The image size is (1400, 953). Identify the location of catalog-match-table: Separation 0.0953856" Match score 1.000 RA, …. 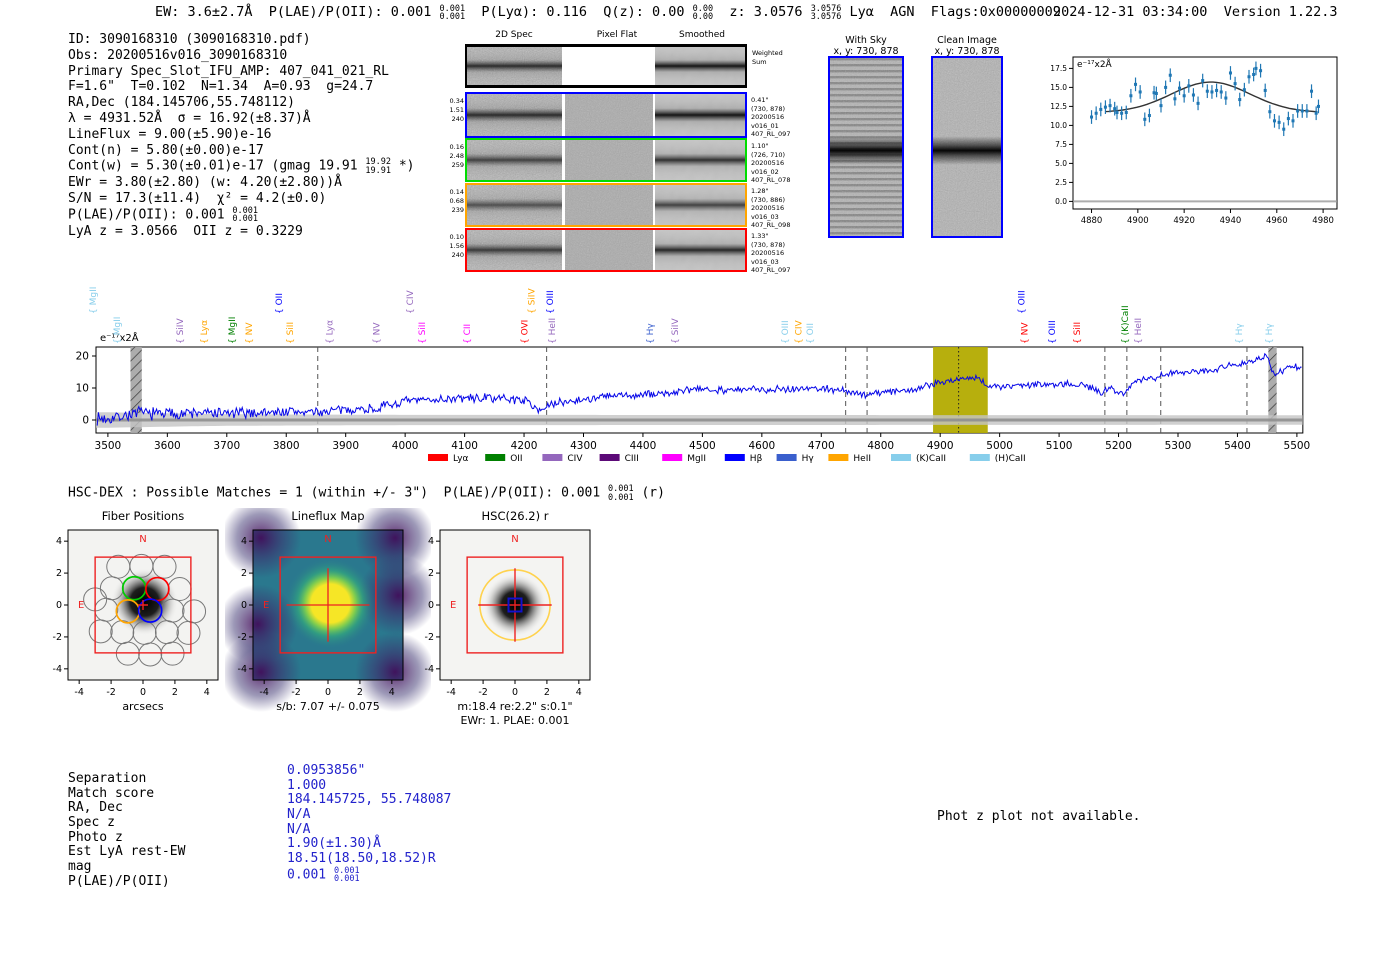
(259, 826).